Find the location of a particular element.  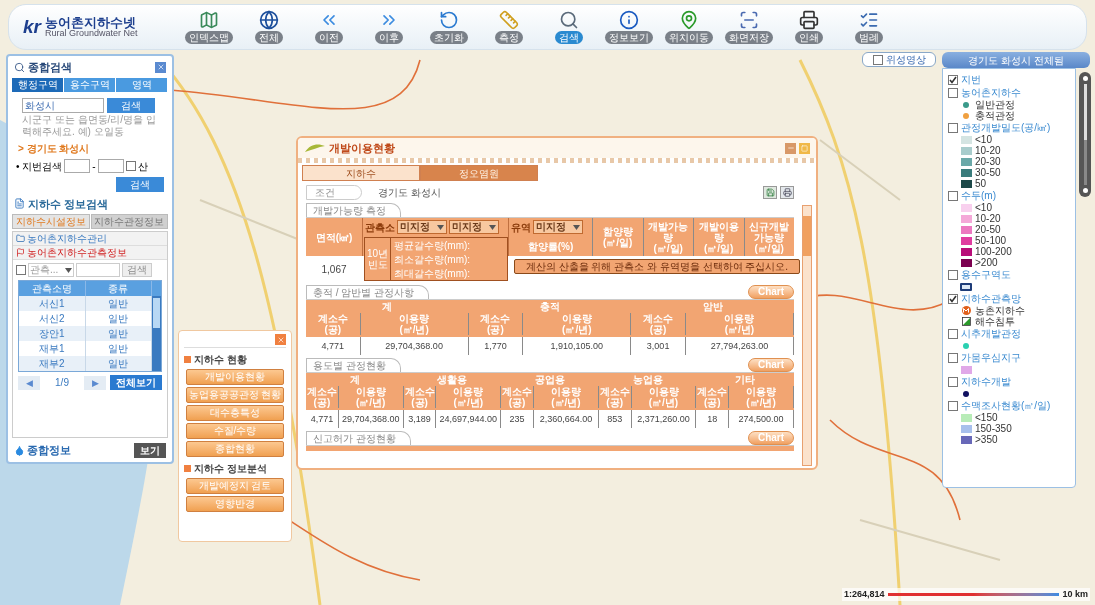

excel-export-button is located at coordinates (770, 192).